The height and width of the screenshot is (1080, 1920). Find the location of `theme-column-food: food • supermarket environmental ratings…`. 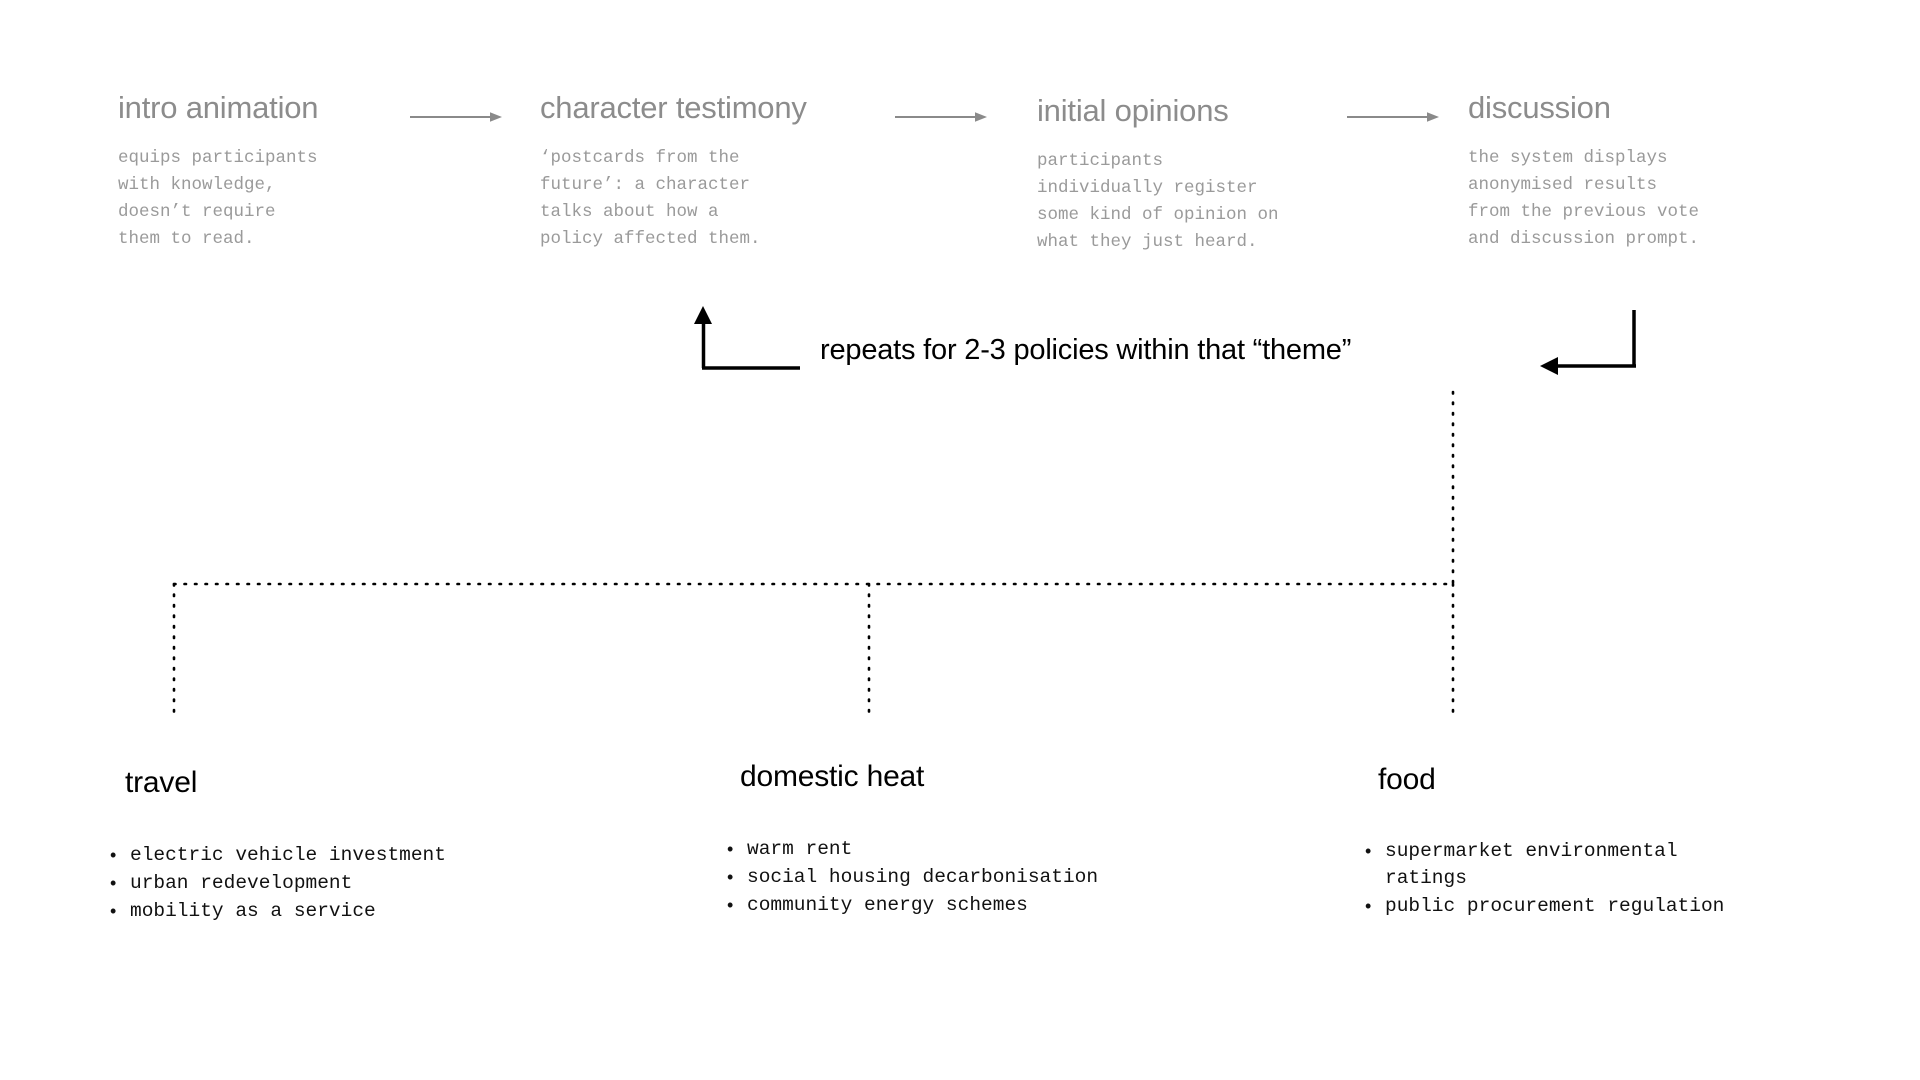

theme-column-food: food • supermarket environmental ratings… is located at coordinates (1544, 842).